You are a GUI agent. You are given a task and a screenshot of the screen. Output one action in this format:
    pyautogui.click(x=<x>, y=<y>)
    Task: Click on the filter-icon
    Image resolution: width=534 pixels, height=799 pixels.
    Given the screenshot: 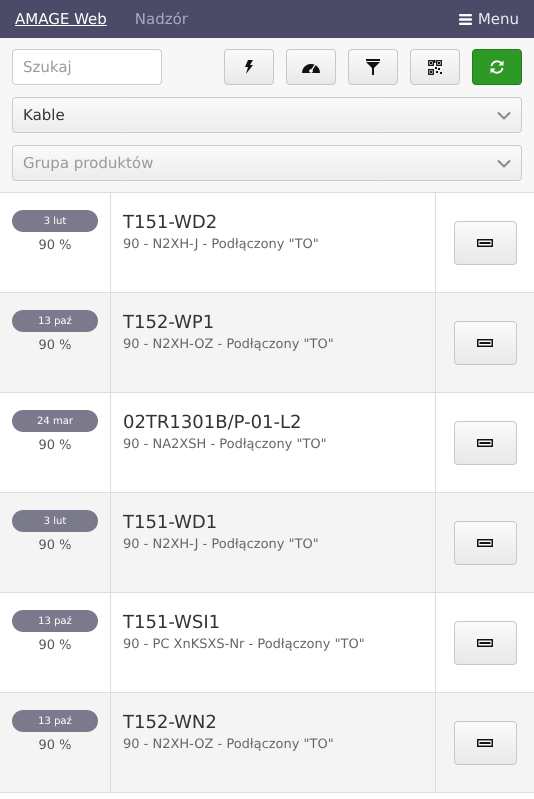 What is the action you would take?
    pyautogui.click(x=373, y=67)
    